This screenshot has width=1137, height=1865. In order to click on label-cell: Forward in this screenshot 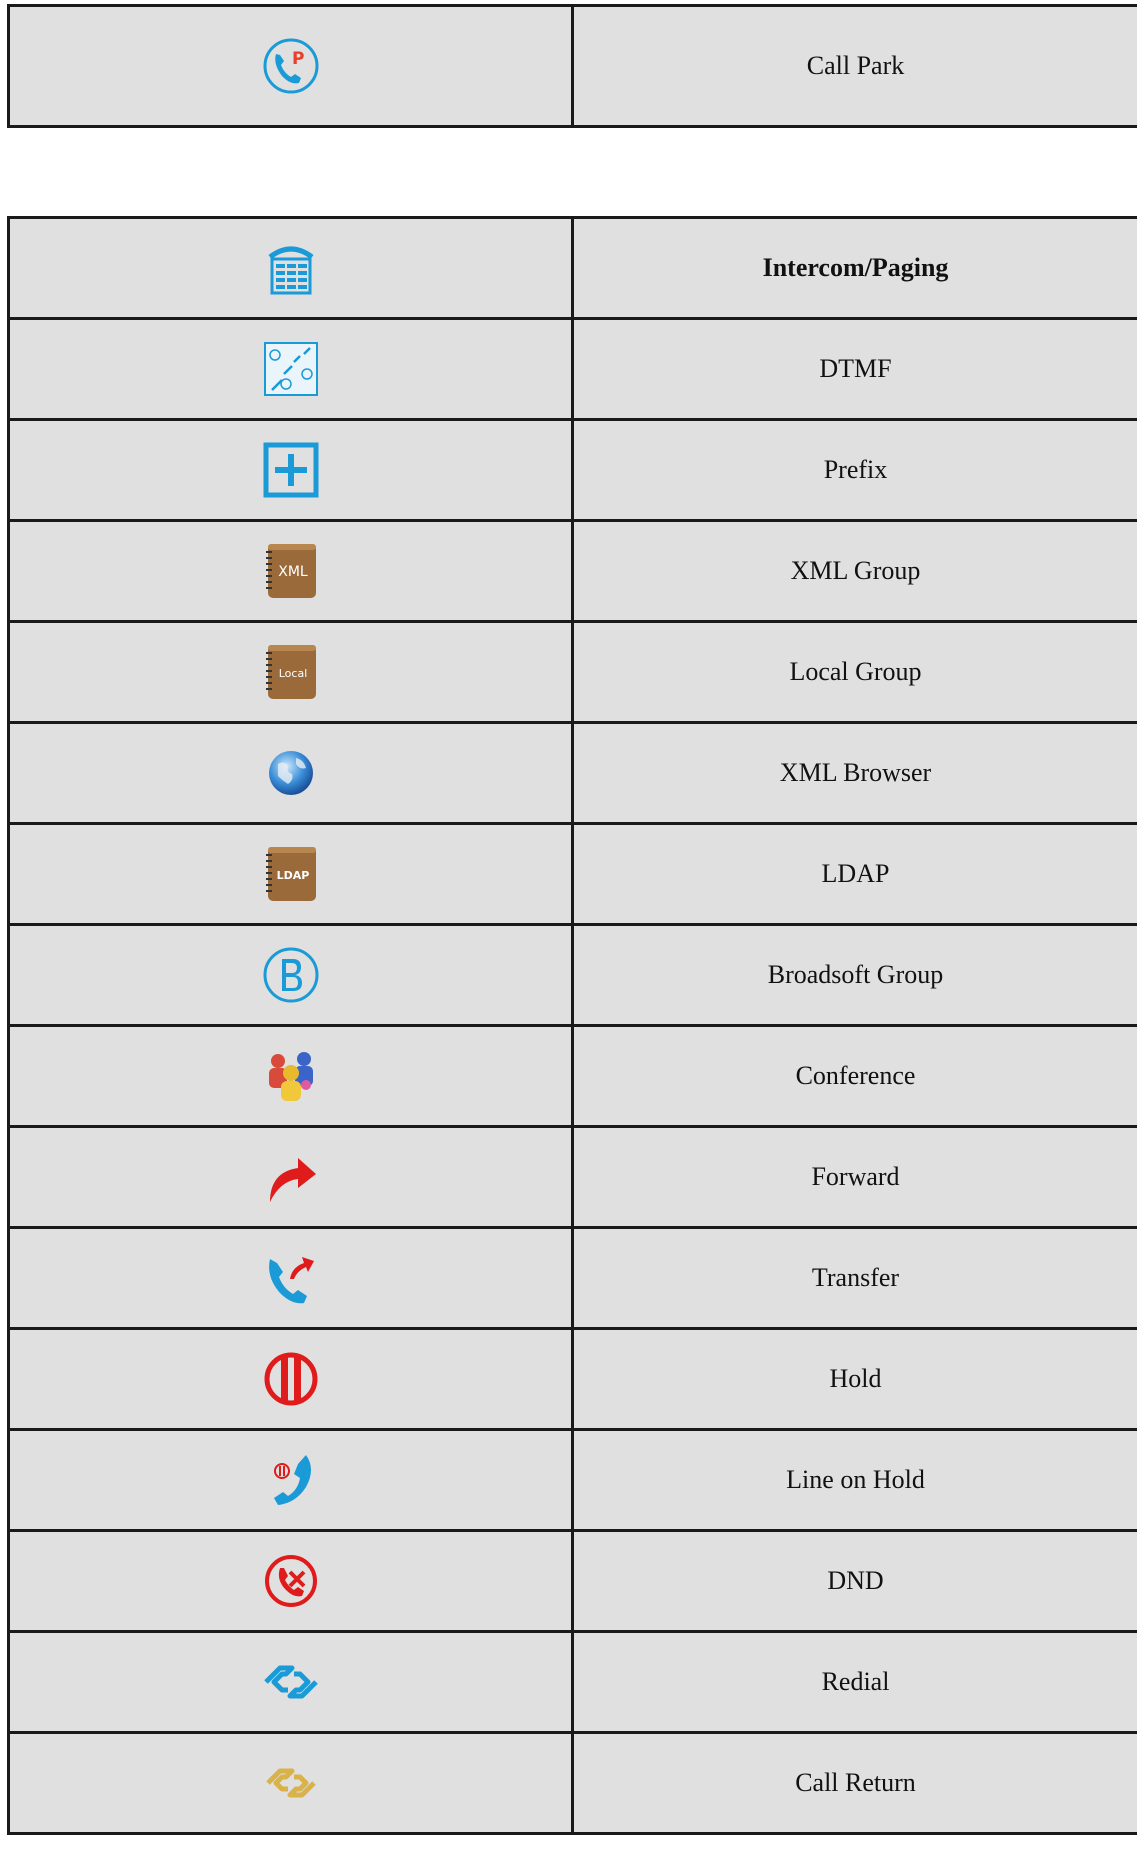, I will do `click(854, 1177)`.